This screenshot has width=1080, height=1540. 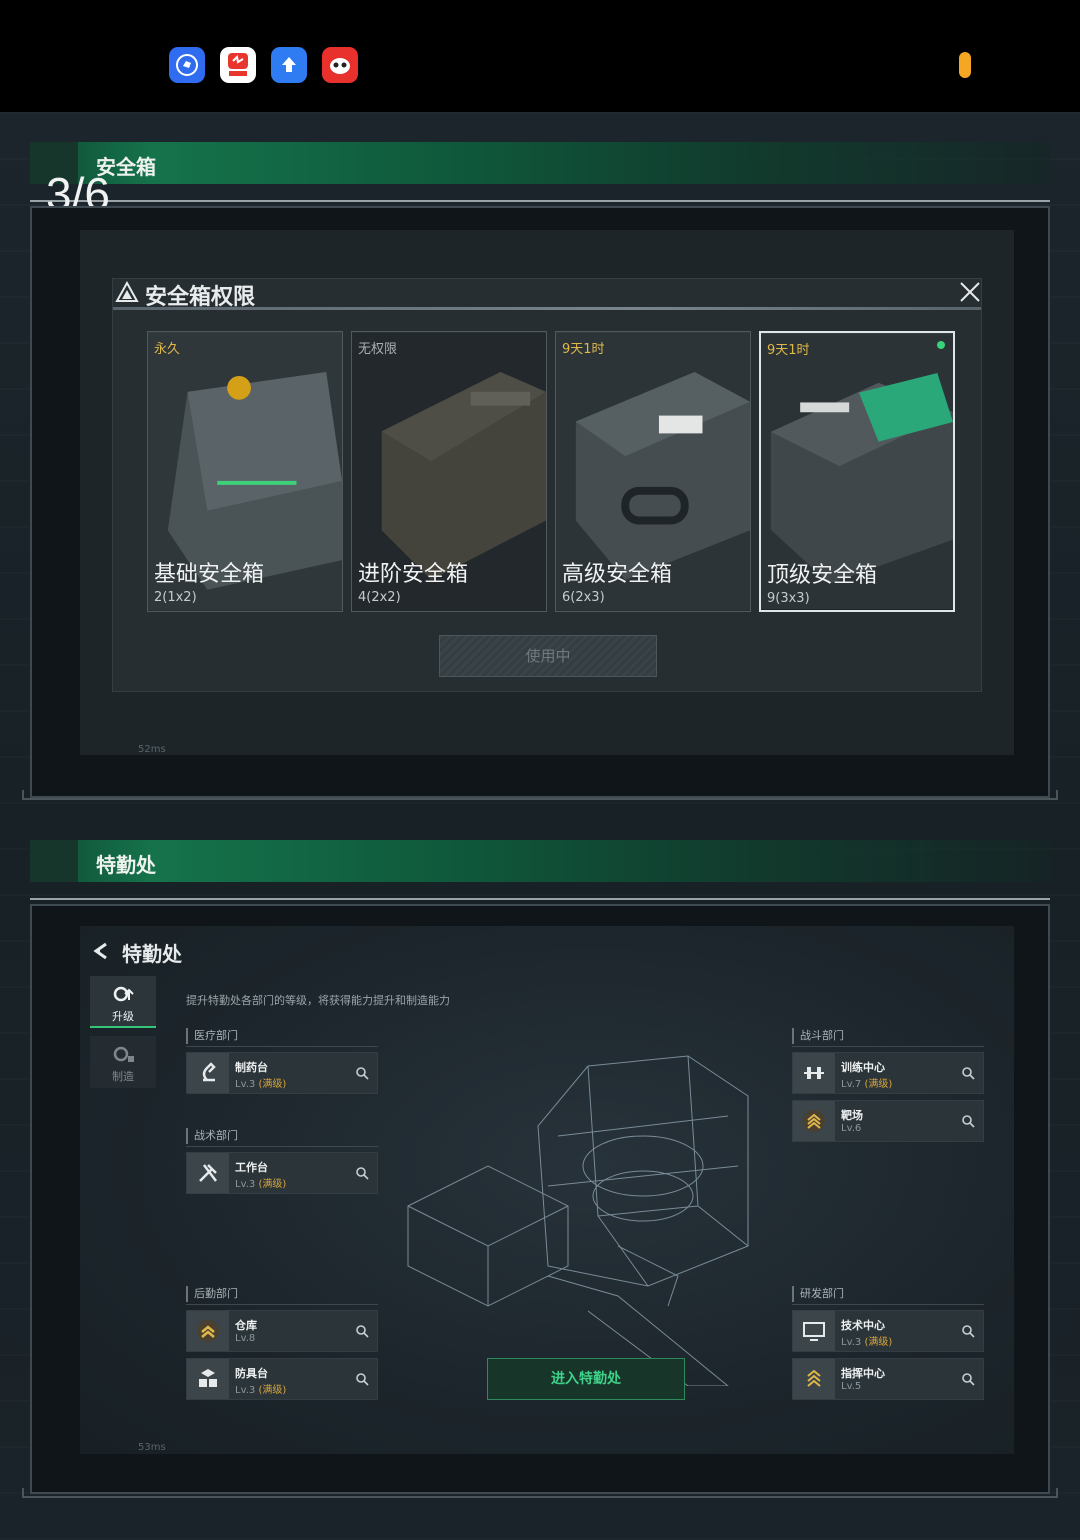 I want to click on close-icon, so click(x=970, y=292).